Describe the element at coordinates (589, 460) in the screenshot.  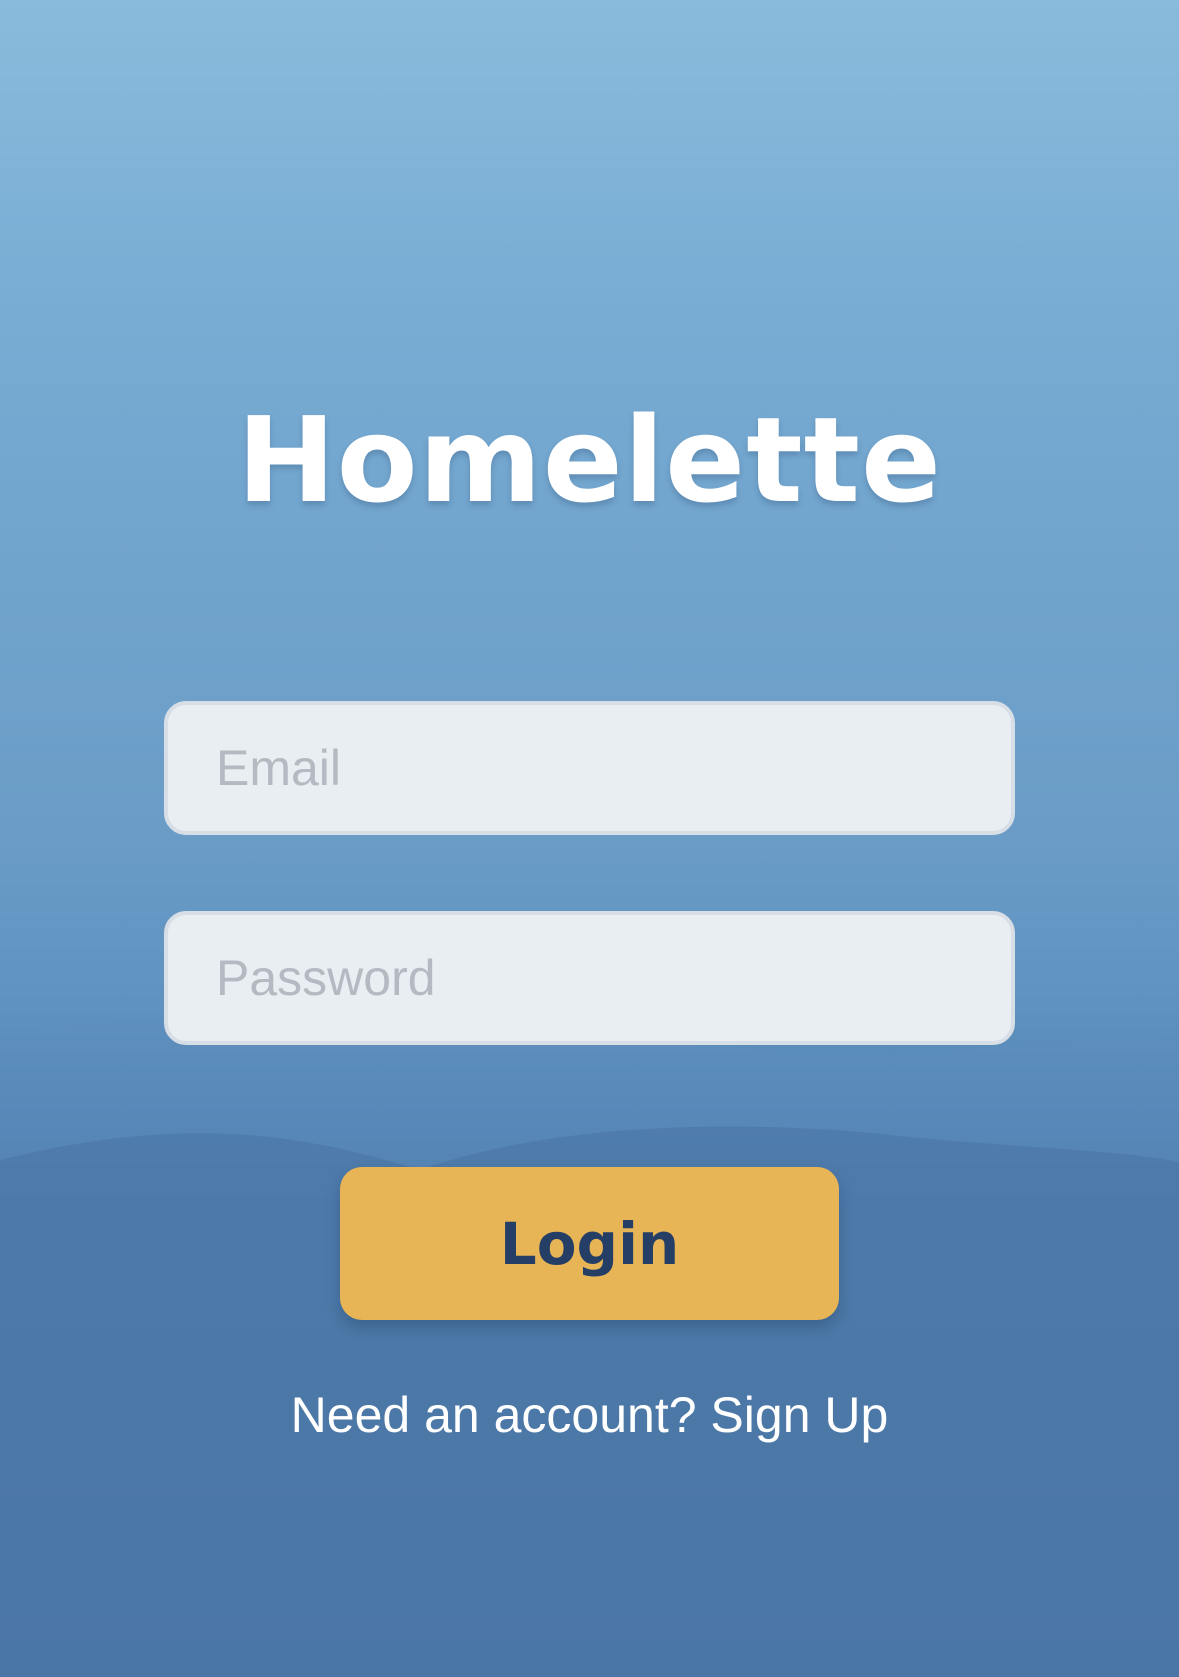
I see `app-title: Homelette` at that location.